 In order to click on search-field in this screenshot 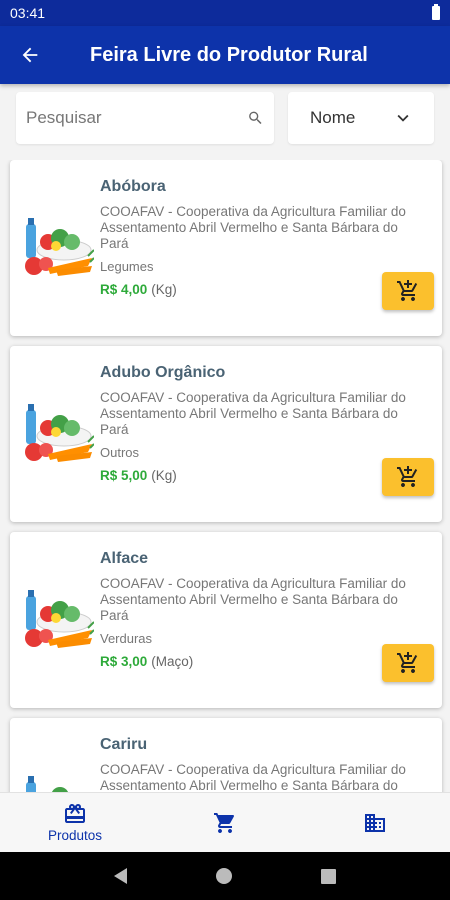, I will do `click(145, 118)`.